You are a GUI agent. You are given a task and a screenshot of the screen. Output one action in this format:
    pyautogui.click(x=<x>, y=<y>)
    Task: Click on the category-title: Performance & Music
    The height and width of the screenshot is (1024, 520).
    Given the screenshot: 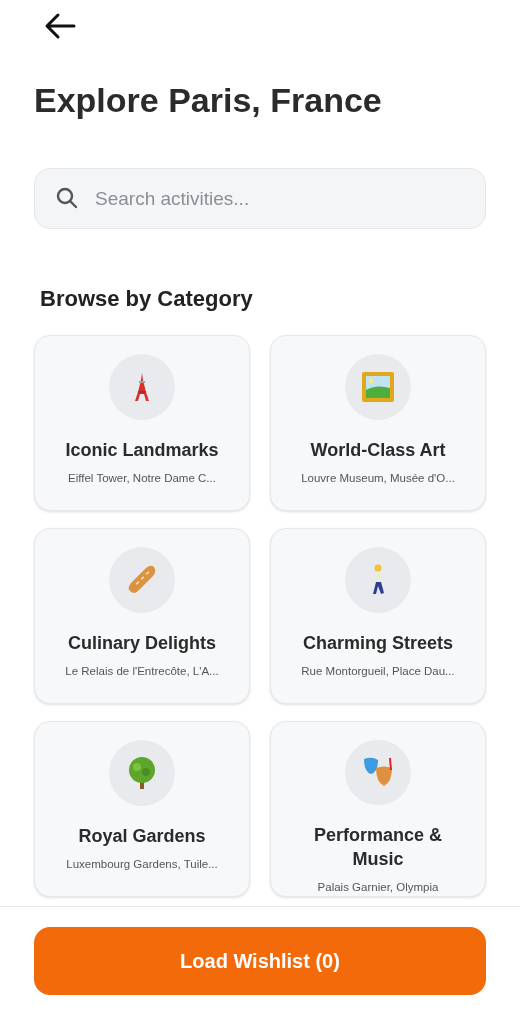 What is the action you would take?
    pyautogui.click(x=378, y=847)
    